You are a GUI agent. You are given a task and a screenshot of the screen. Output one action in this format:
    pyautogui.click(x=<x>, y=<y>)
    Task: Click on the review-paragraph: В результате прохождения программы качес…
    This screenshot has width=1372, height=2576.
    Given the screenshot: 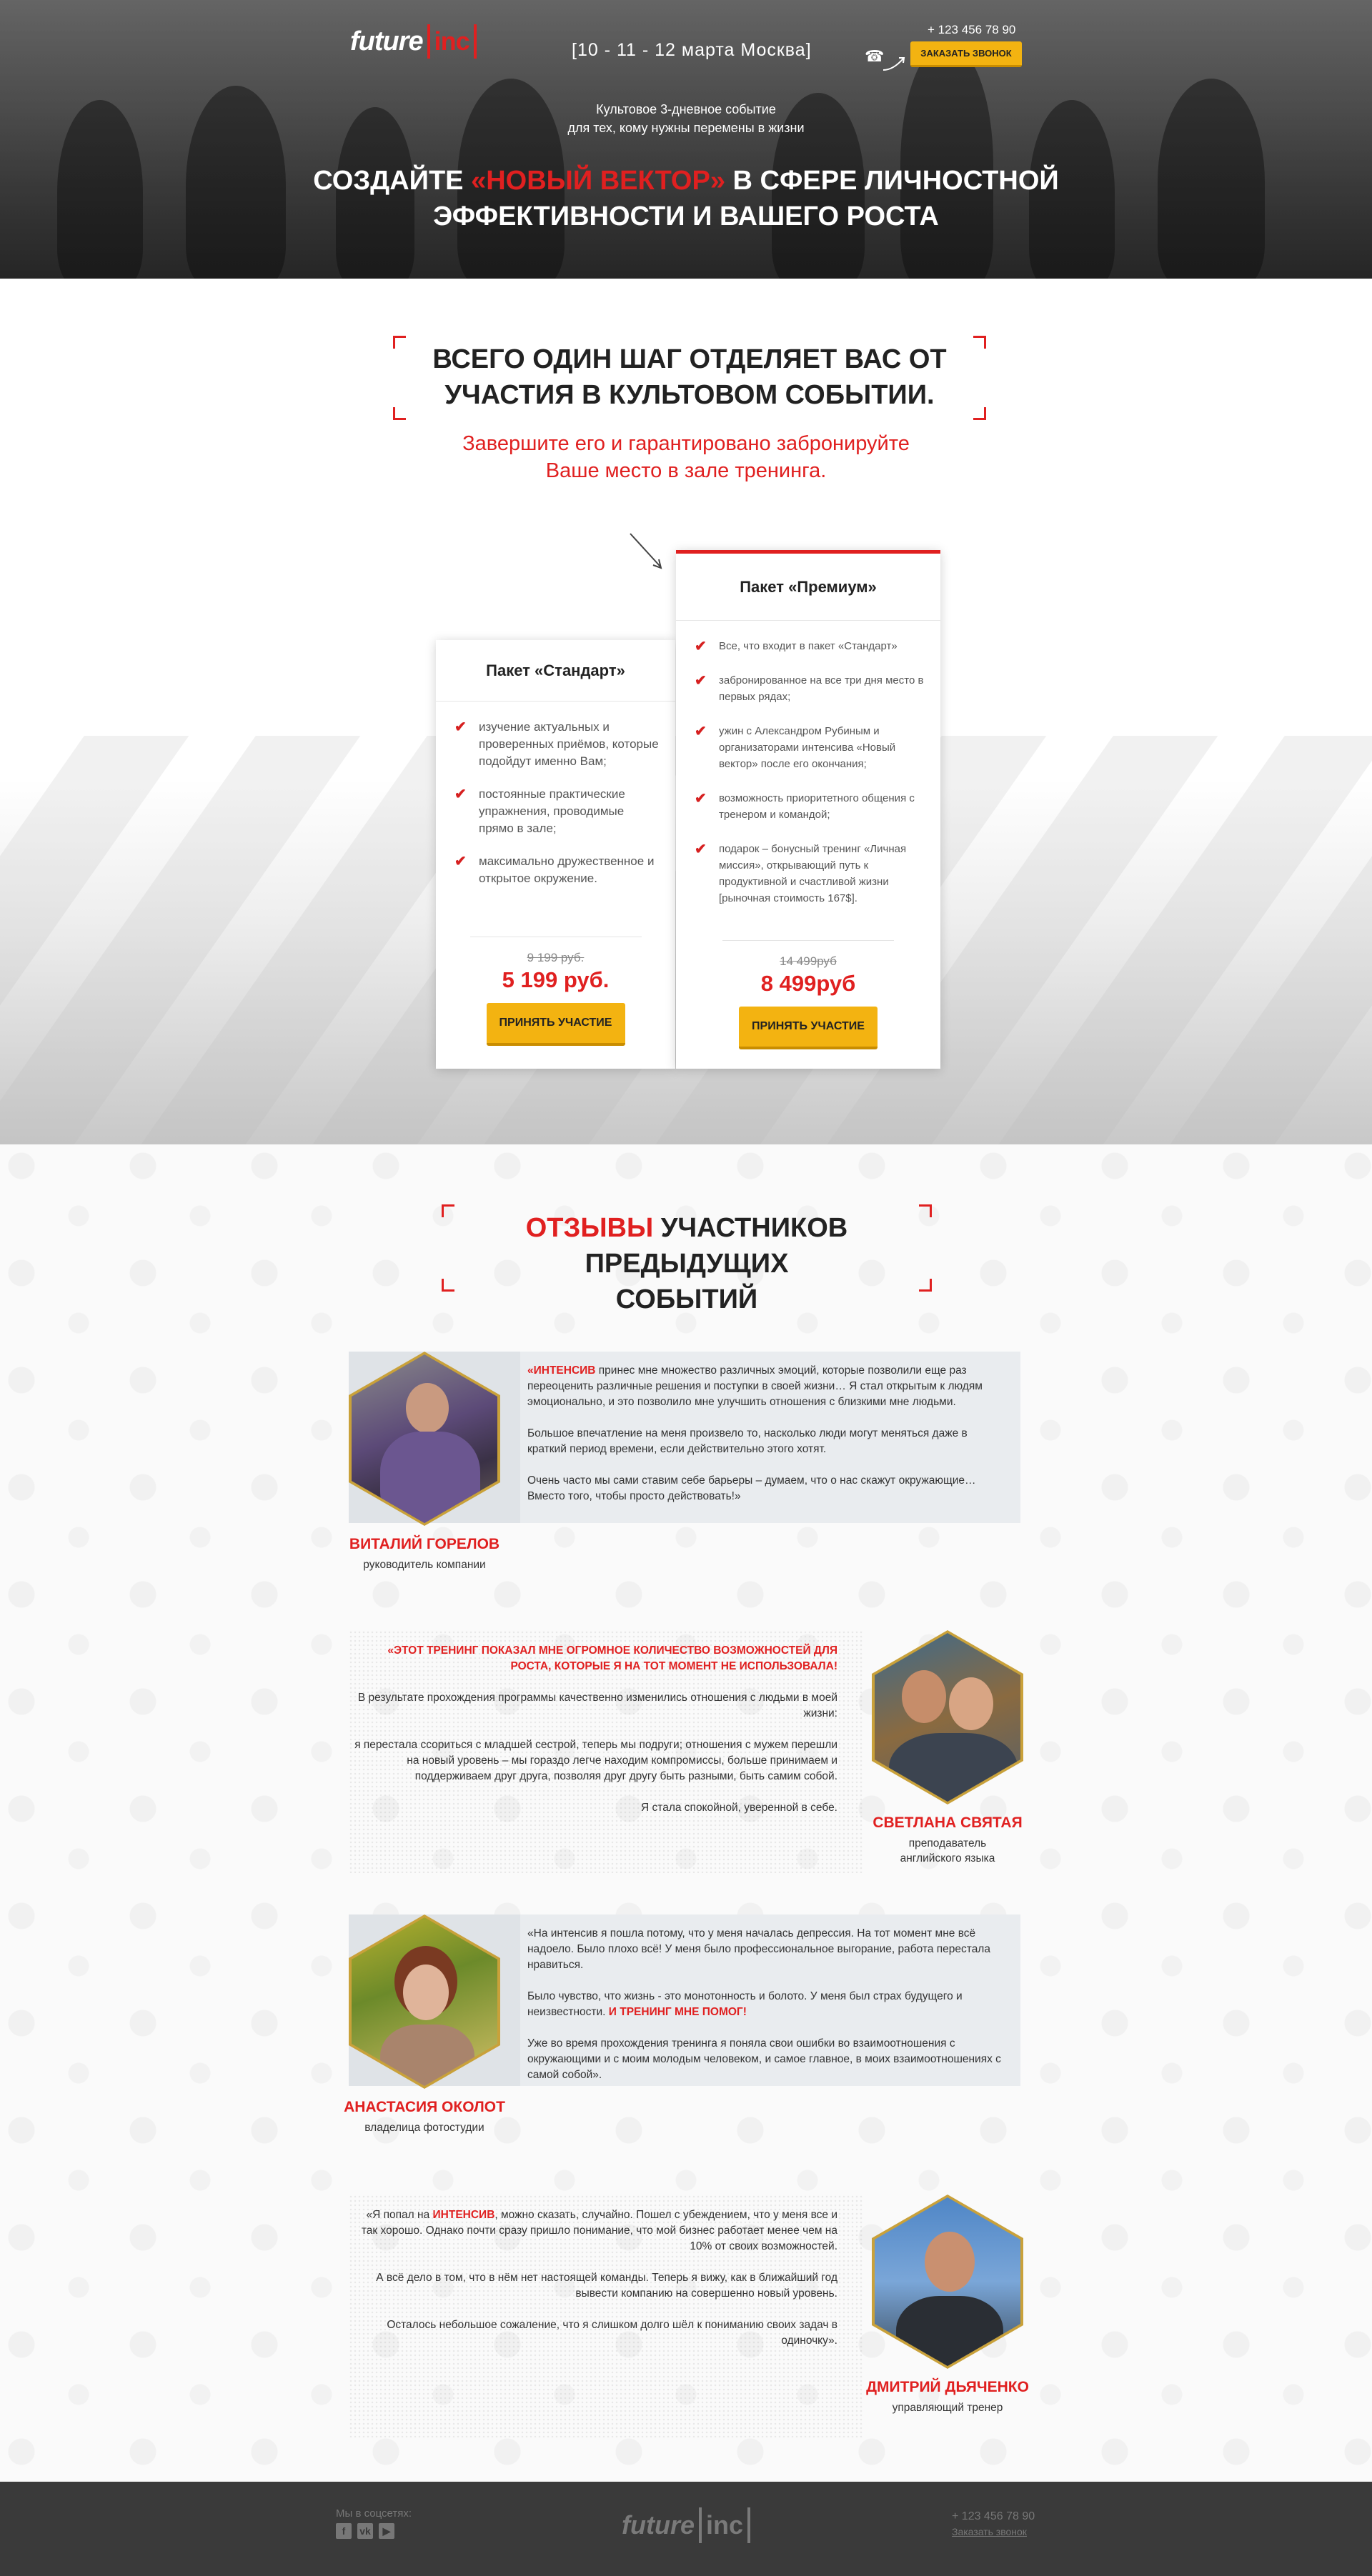 What is the action you would take?
    pyautogui.click(x=597, y=1706)
    